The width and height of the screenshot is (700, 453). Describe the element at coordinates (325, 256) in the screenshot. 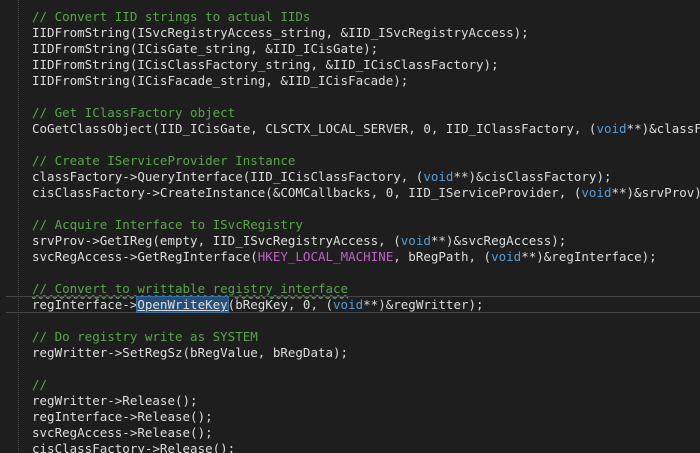

I see `code-macro: HKEY_LOCAL_MACHINE` at that location.